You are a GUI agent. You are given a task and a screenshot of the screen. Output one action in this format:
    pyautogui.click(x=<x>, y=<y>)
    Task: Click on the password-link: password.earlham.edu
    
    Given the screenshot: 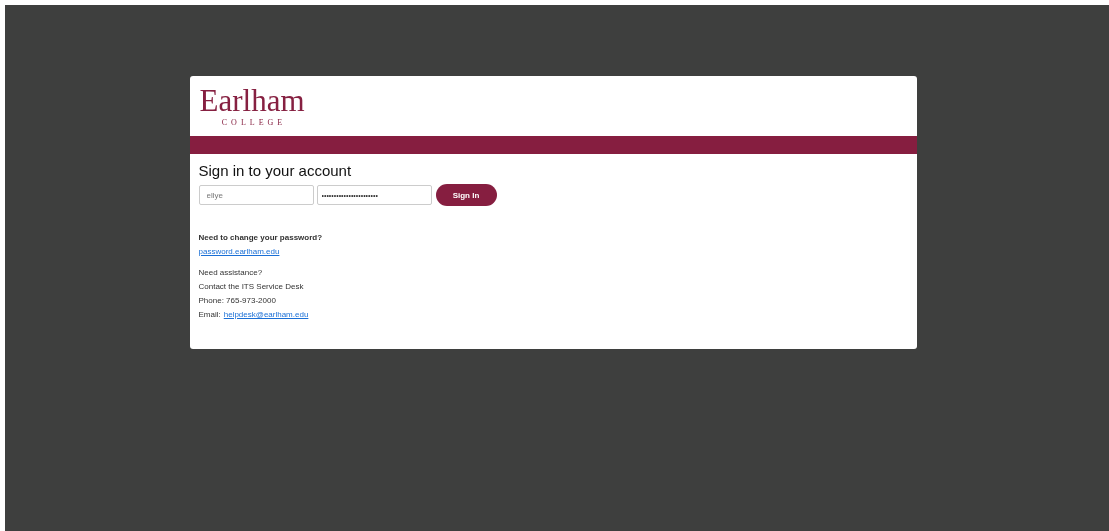 What is the action you would take?
    pyautogui.click(x=239, y=251)
    